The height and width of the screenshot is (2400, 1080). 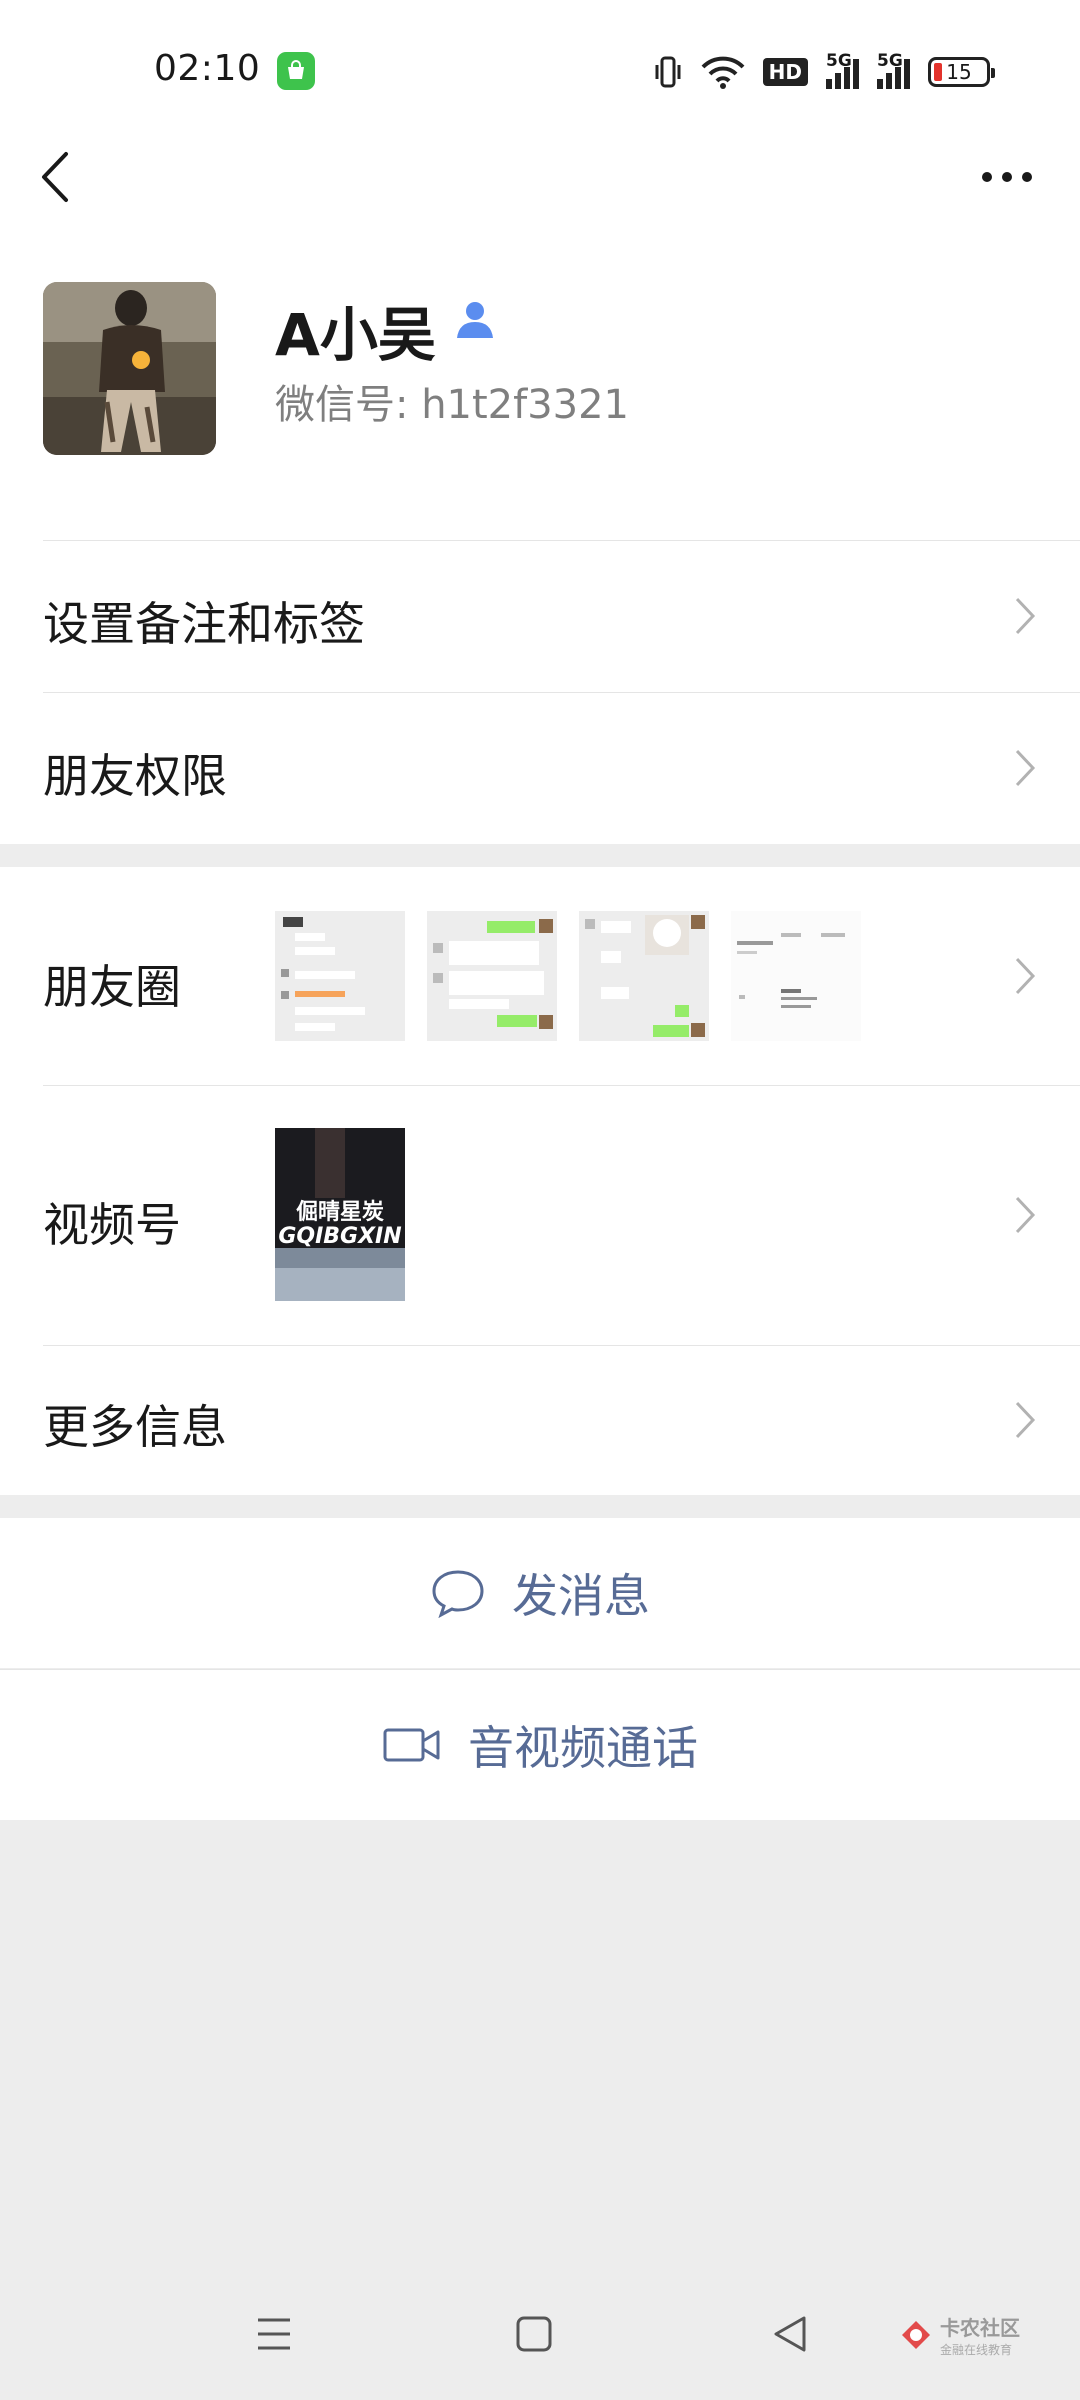 I want to click on signal-1-icon: 5G, so click(x=842, y=70).